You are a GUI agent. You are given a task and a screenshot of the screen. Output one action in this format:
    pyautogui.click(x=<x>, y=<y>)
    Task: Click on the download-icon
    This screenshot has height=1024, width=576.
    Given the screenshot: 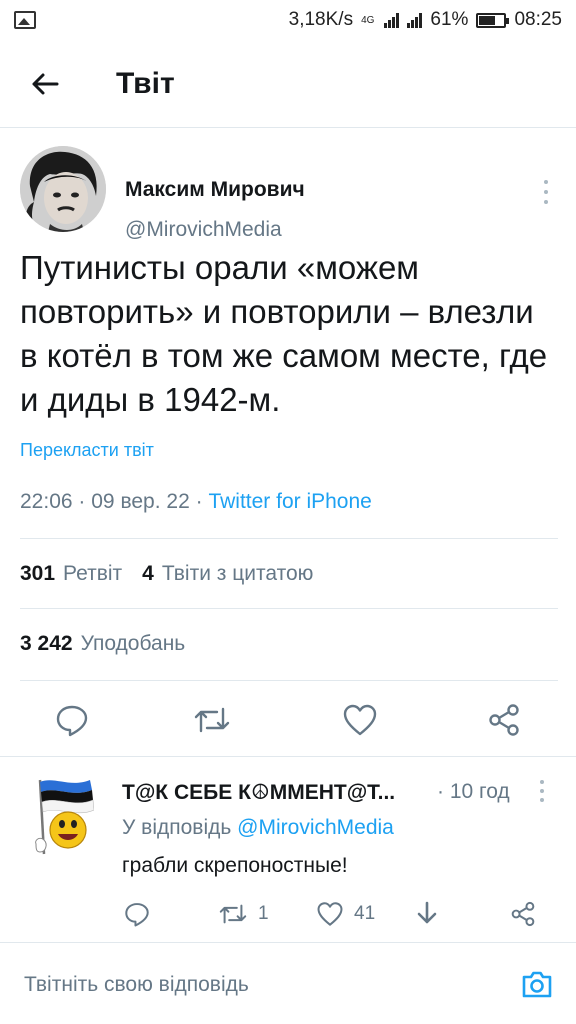 What is the action you would take?
    pyautogui.click(x=427, y=912)
    